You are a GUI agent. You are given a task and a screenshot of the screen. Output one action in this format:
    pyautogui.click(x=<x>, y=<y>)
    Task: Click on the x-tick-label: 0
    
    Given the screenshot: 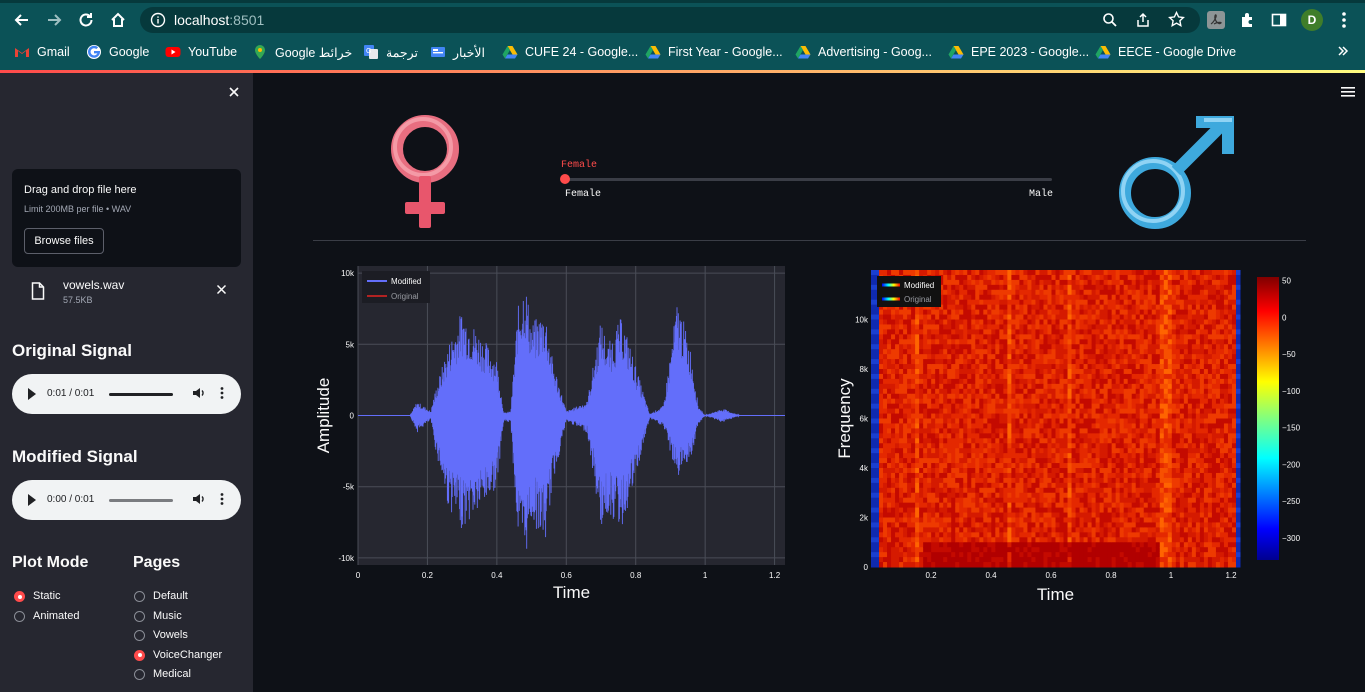 What is the action you would take?
    pyautogui.click(x=358, y=575)
    